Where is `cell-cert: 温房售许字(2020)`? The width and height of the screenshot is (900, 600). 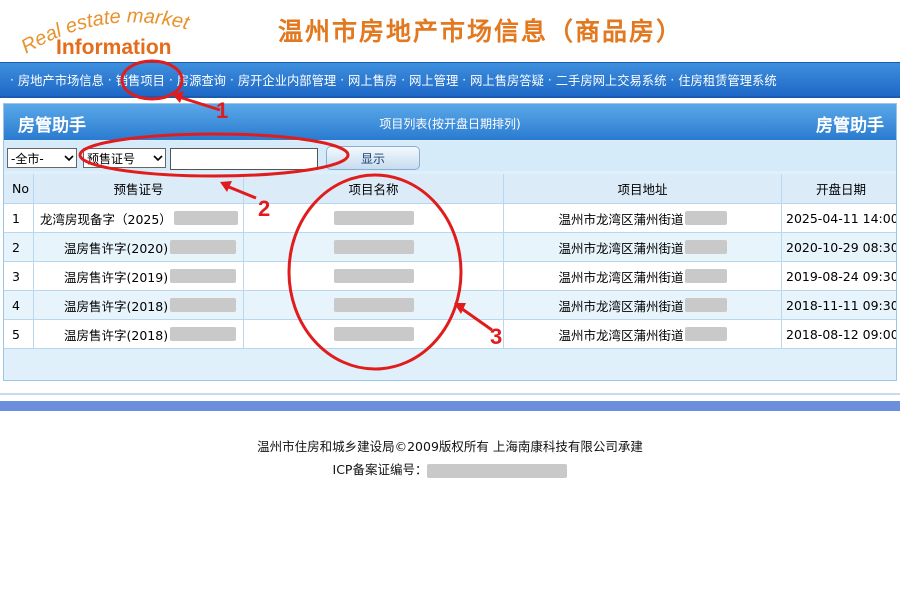 cell-cert: 温房售许字(2020) is located at coordinates (139, 247).